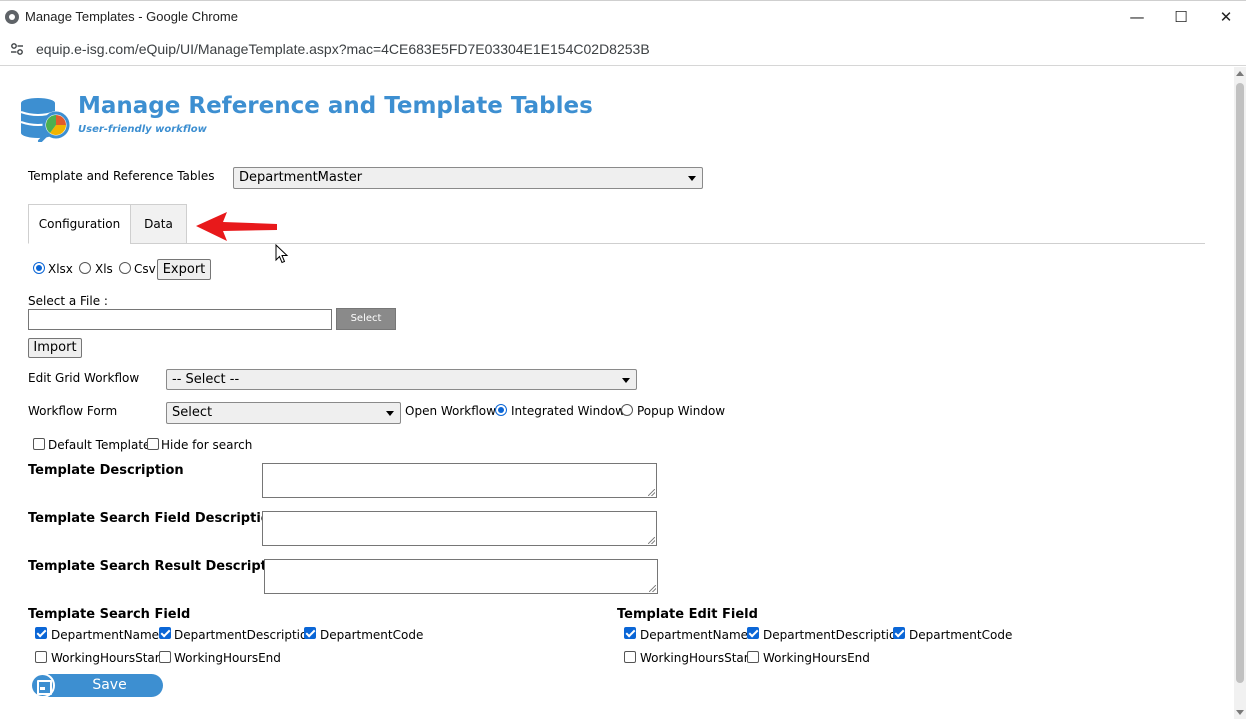 Image resolution: width=1246 pixels, height=719 pixels. I want to click on edit-grid-workflow-dropdown: -- Select --, so click(401, 379).